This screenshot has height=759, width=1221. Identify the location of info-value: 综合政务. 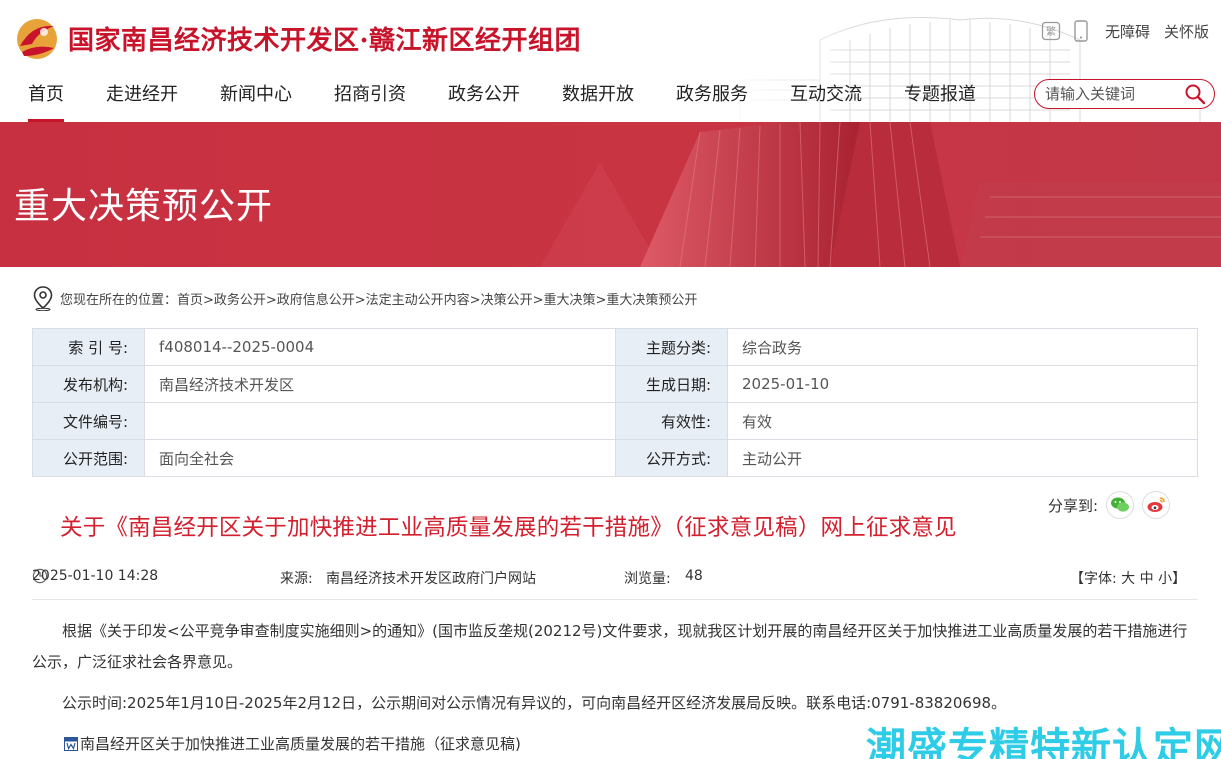
(962, 347).